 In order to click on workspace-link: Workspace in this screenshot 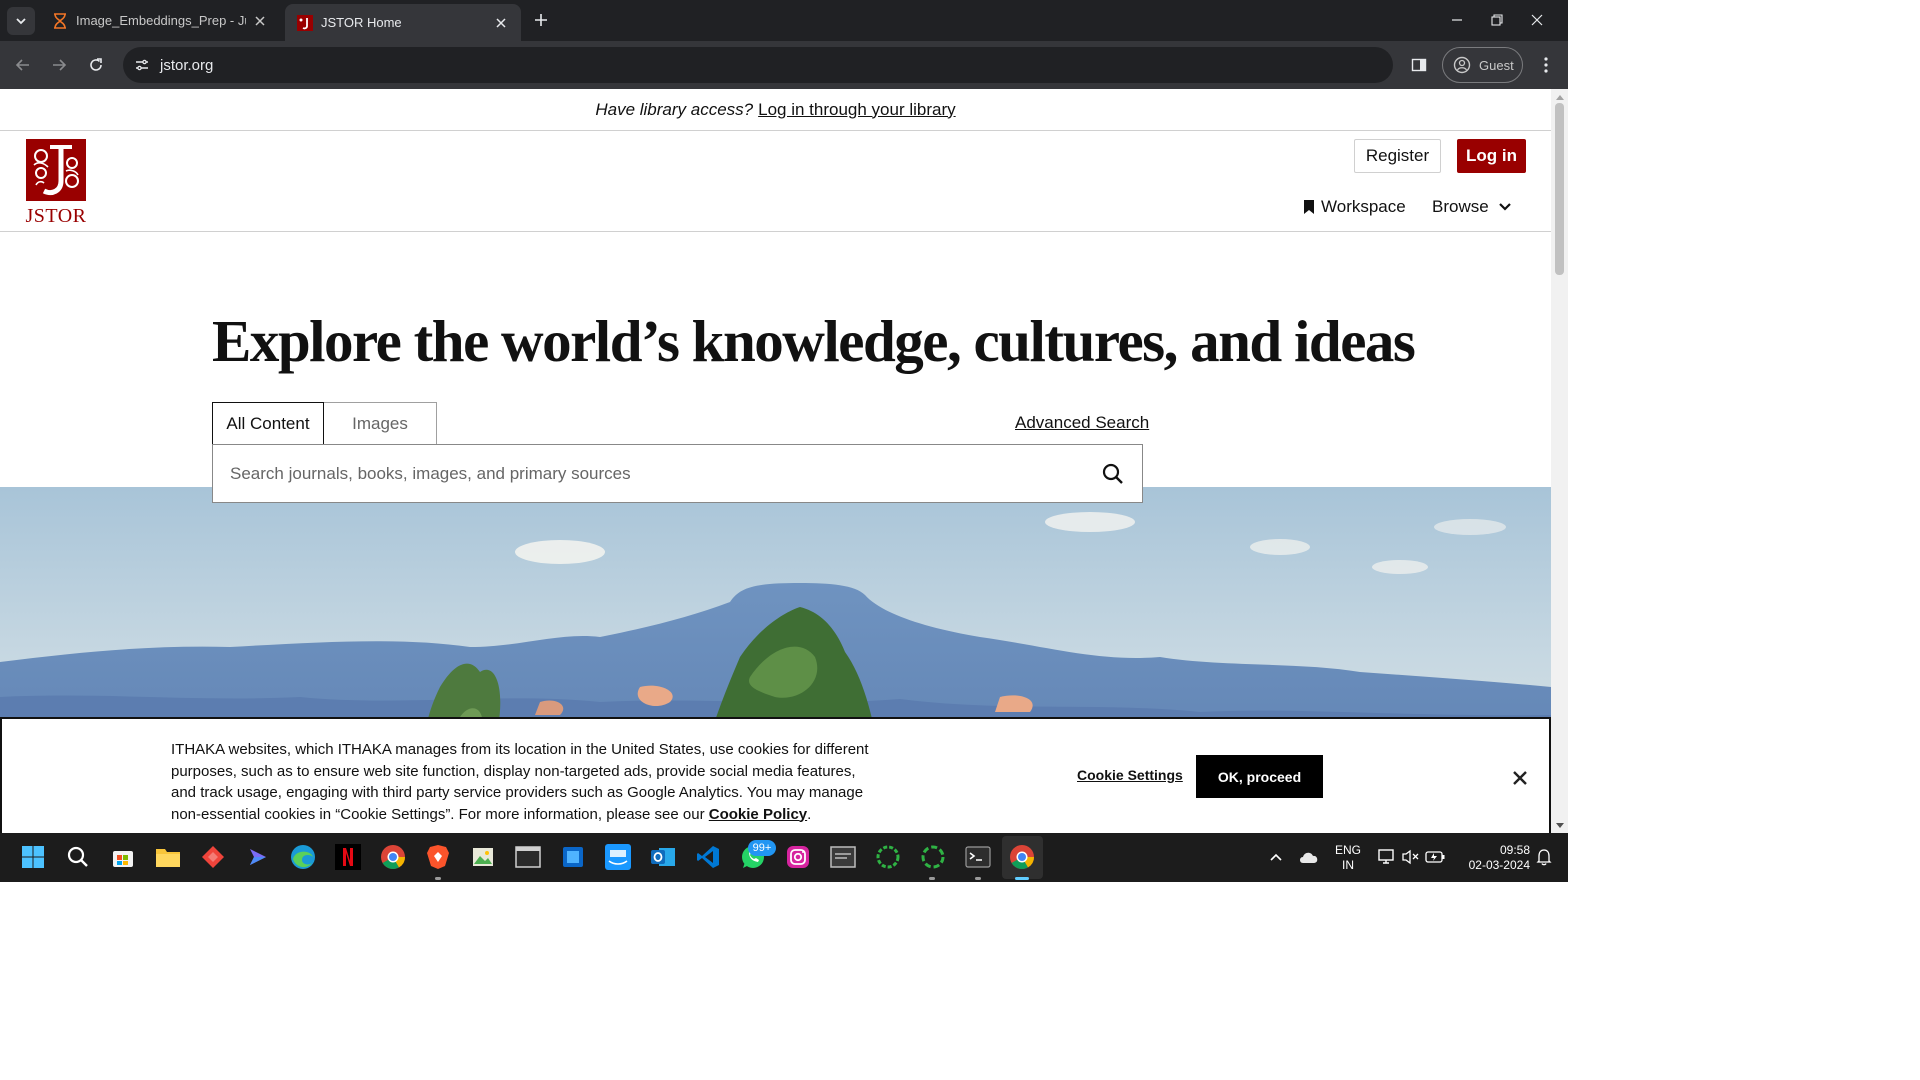, I will do `click(1354, 207)`.